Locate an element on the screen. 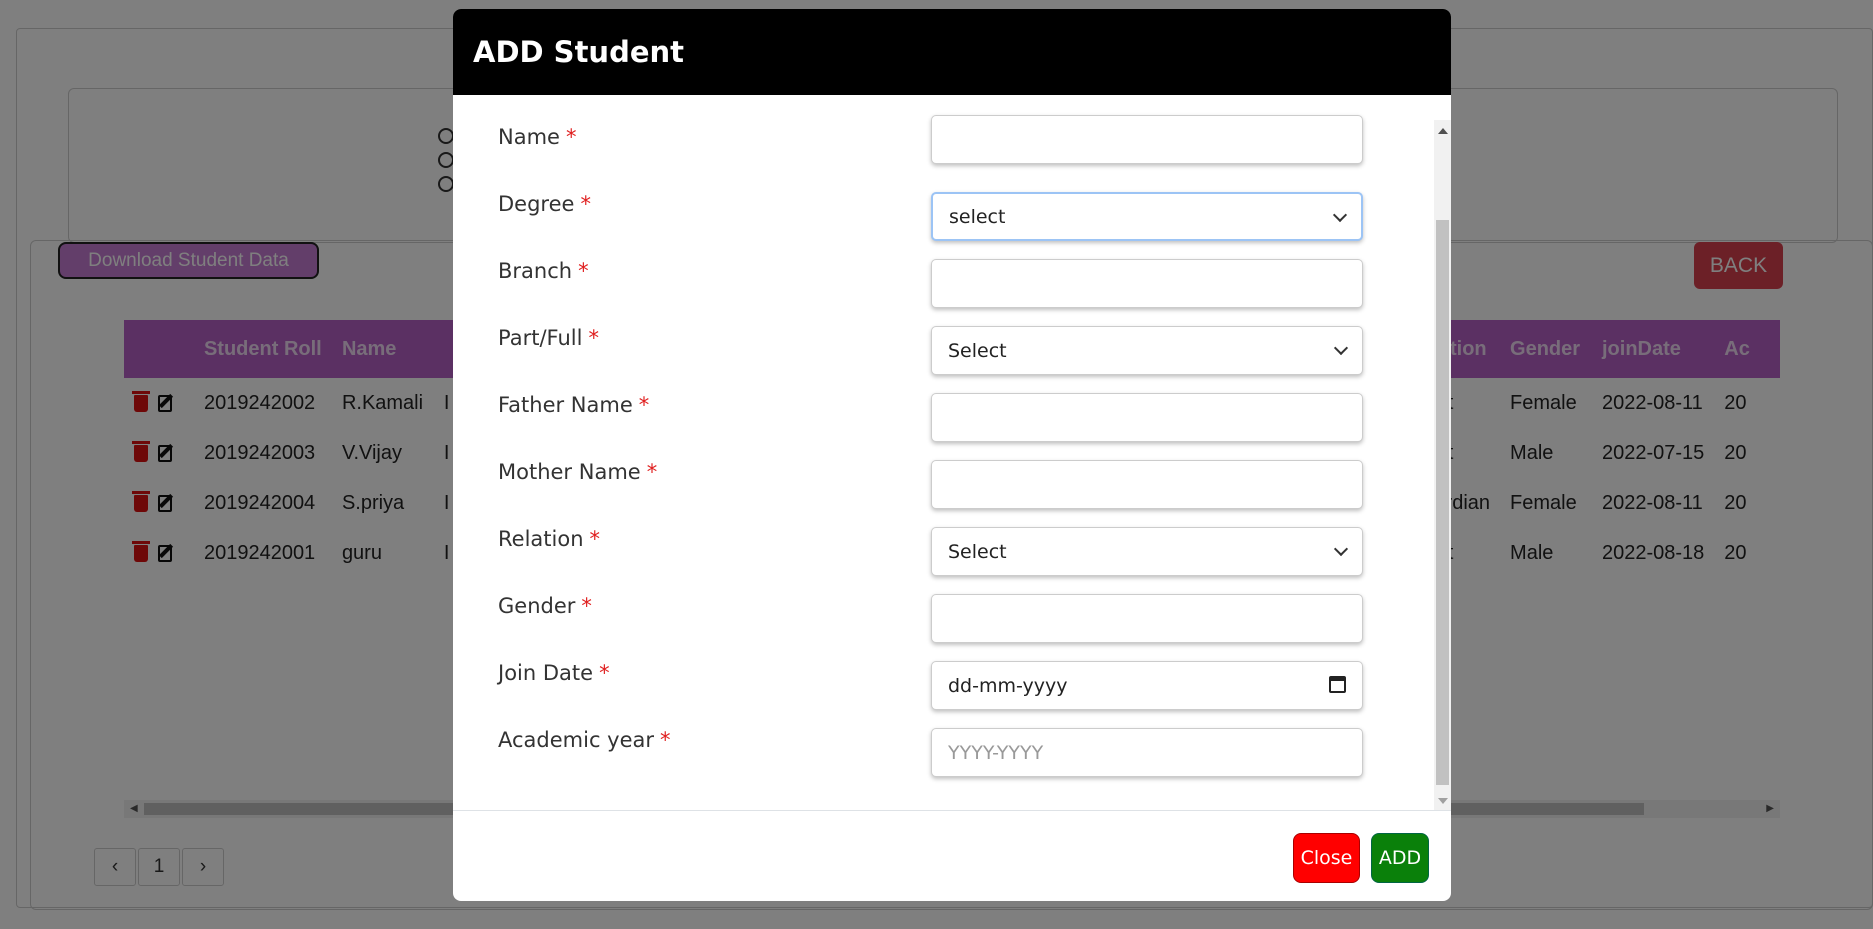  gender-input is located at coordinates (1147, 618).